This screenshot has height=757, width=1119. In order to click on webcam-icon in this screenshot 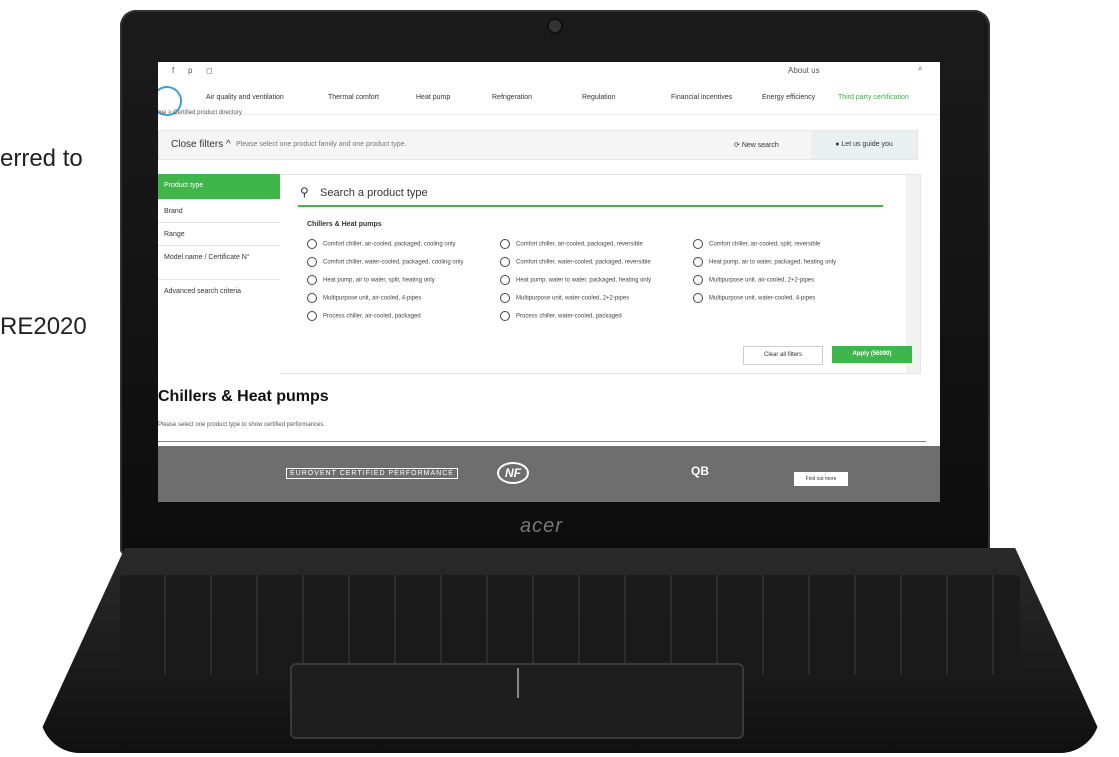, I will do `click(555, 26)`.